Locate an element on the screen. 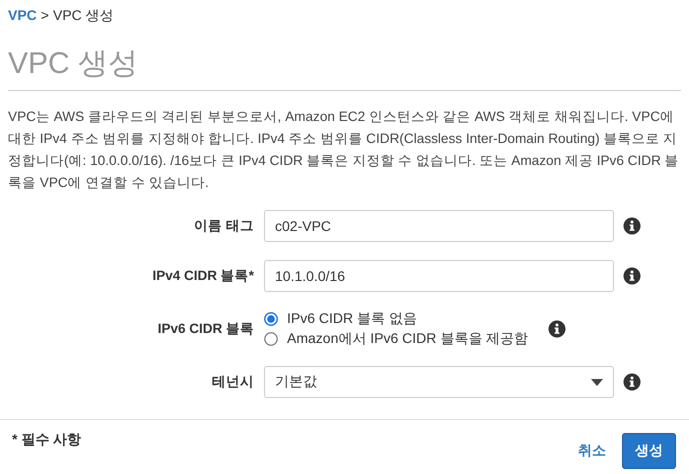  breadcrumb-link: VPC is located at coordinates (22, 16).